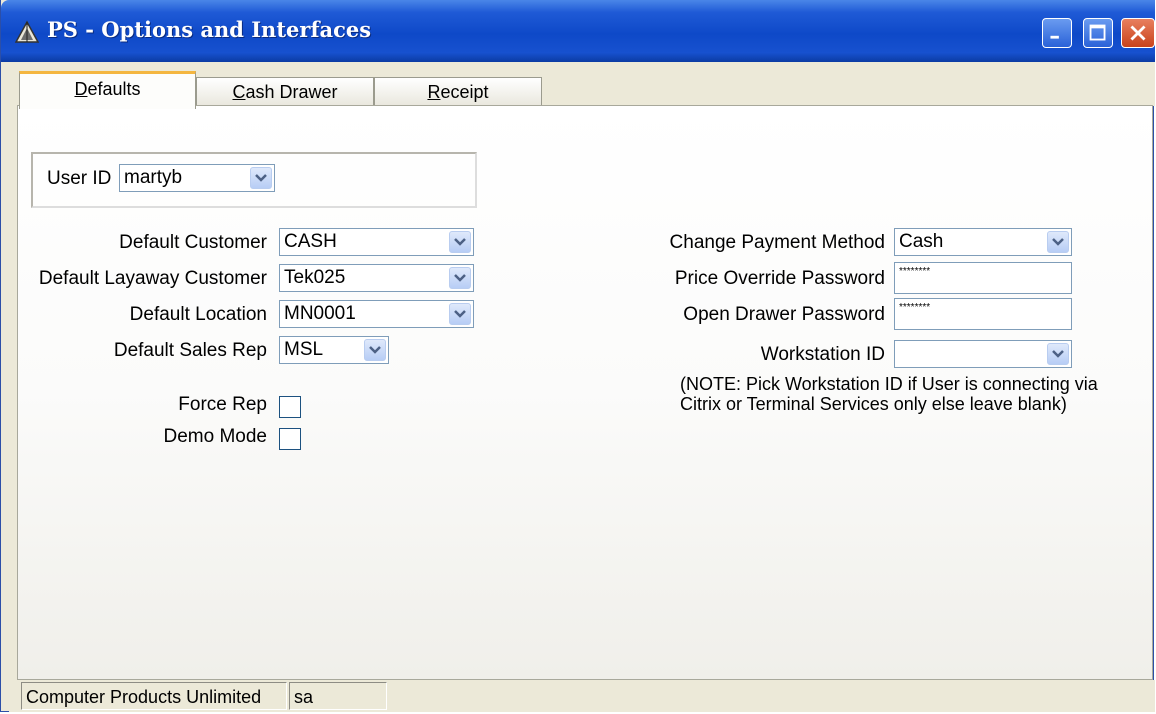 This screenshot has width=1156, height=714. I want to click on close-icon, so click(1138, 33).